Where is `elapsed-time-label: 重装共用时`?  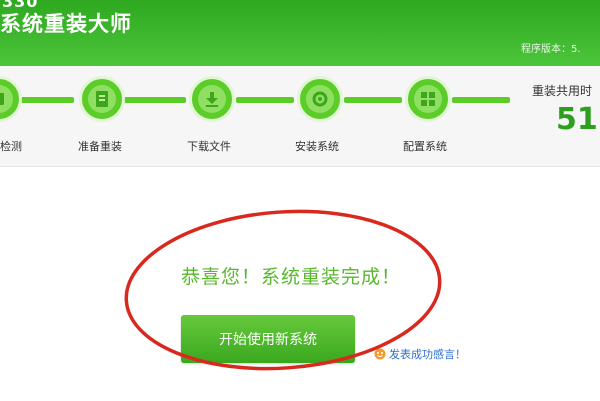 elapsed-time-label: 重装共用时 is located at coordinates (562, 91).